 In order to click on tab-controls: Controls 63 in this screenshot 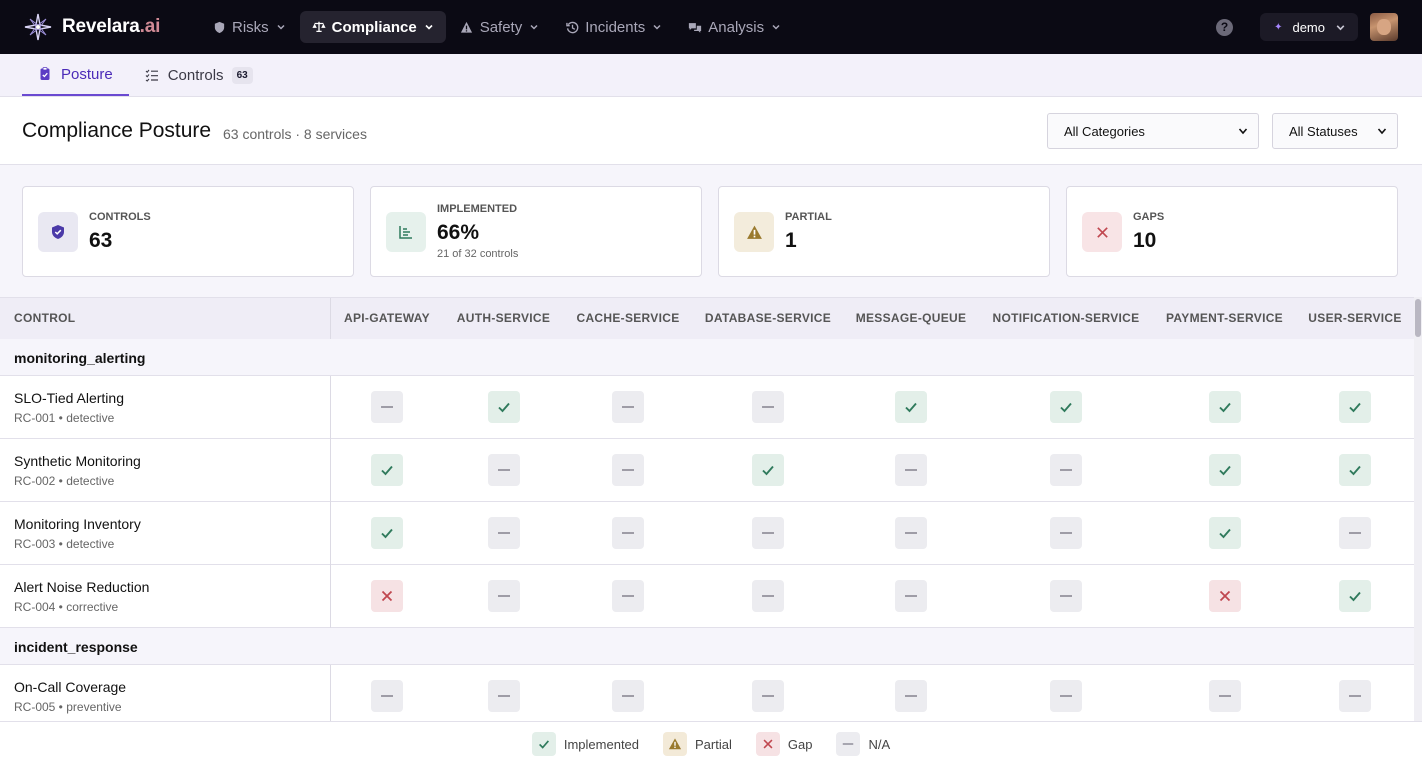, I will do `click(199, 75)`.